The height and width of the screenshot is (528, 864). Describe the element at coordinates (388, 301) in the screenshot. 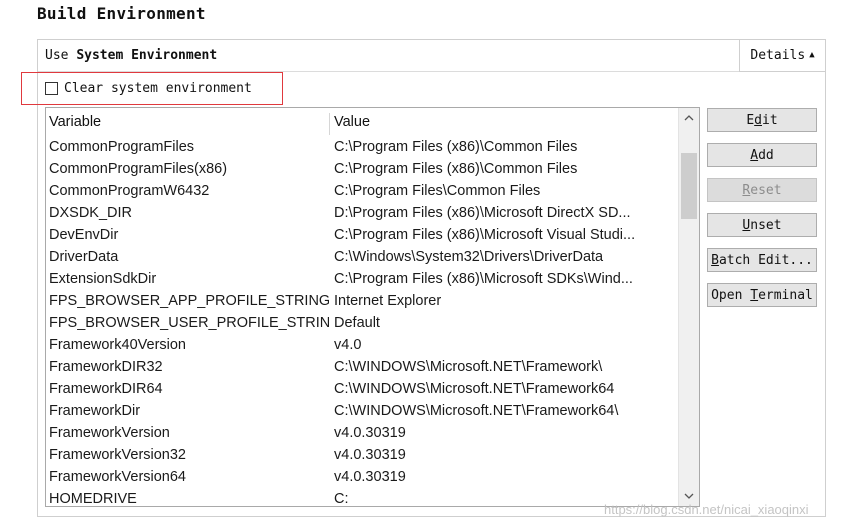

I see `variable-value-cell: Internet Explorer` at that location.